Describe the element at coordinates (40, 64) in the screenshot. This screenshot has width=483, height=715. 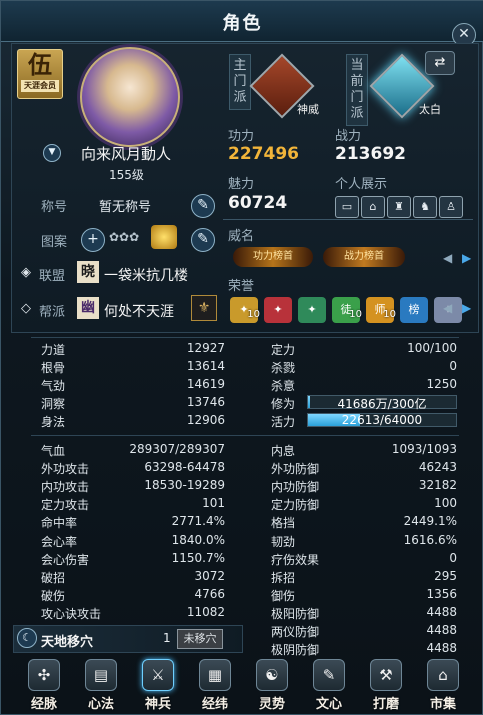
I see `rank-char: 伍` at that location.